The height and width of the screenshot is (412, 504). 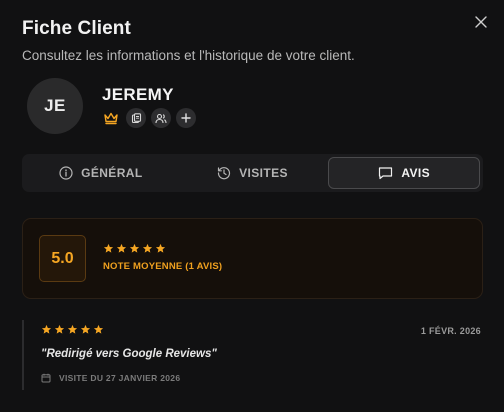 What do you see at coordinates (120, 378) in the screenshot?
I see `visit-date-label: VISITE DU 27 JANVIER 2026` at bounding box center [120, 378].